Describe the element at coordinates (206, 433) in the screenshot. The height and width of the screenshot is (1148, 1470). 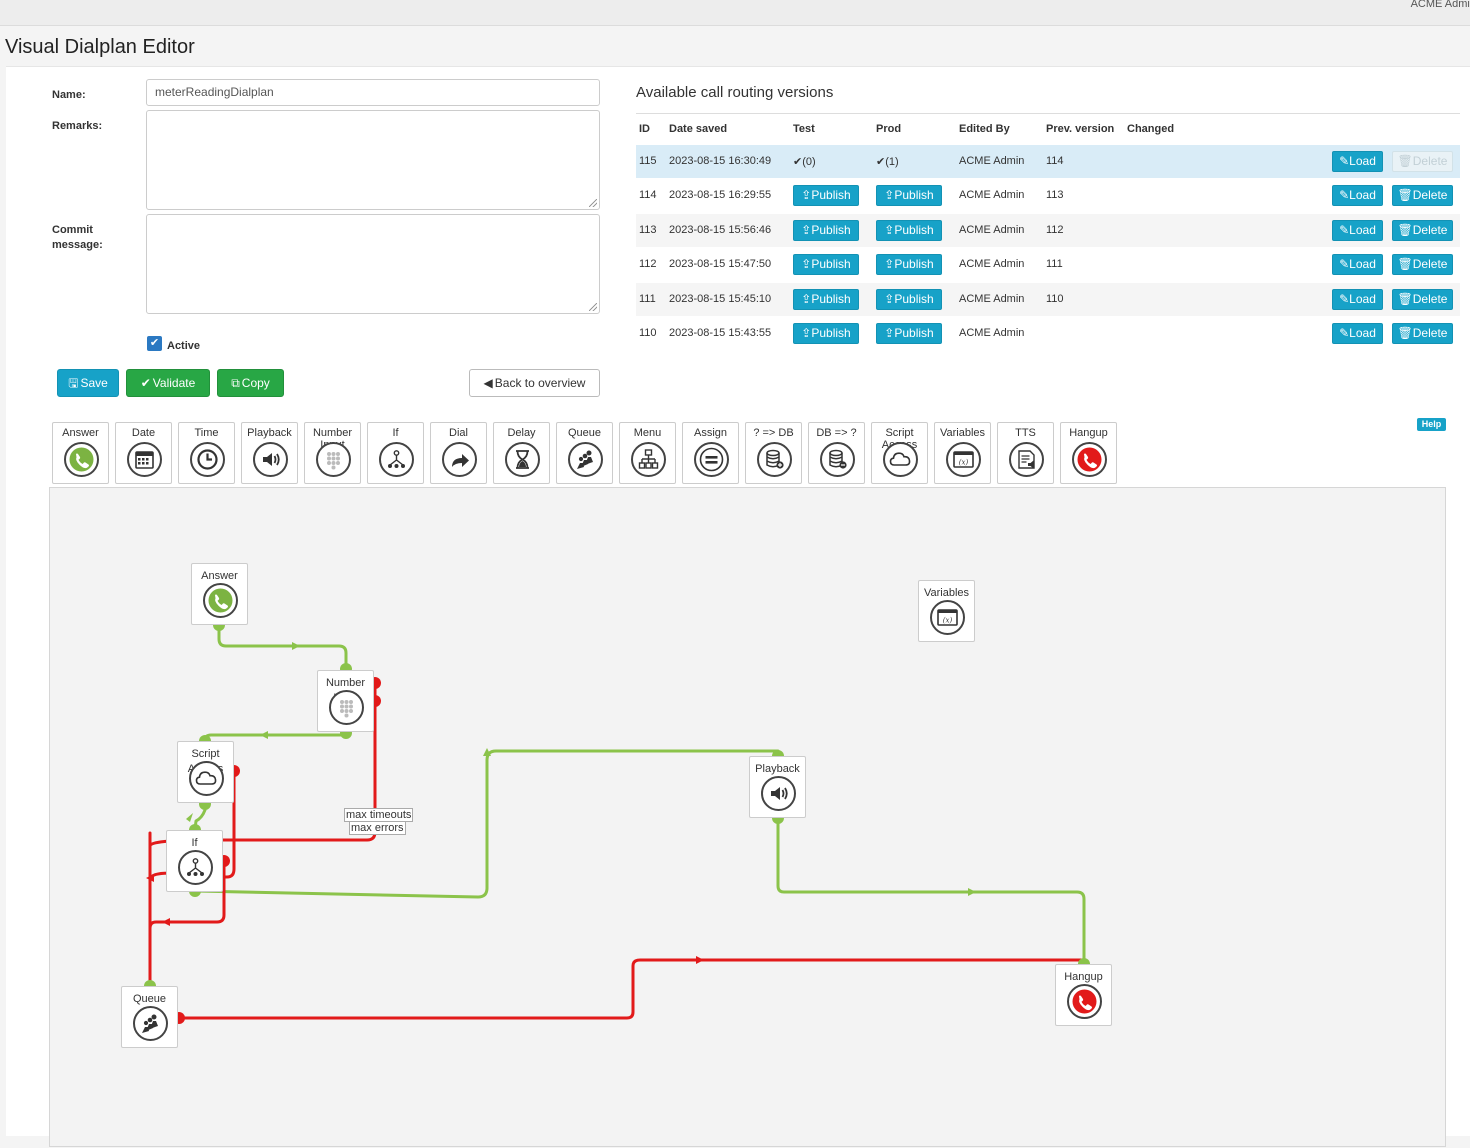
I see `palette-item-label: Time` at that location.